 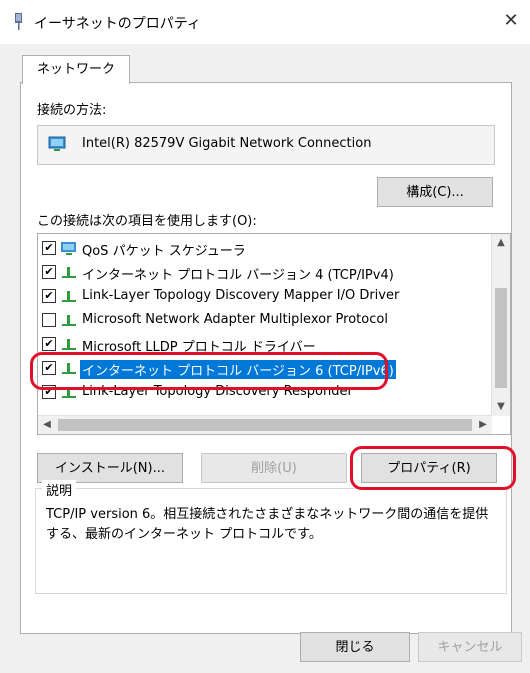 I want to click on vertical-scrollbar: ▲ ▼, so click(x=500, y=325).